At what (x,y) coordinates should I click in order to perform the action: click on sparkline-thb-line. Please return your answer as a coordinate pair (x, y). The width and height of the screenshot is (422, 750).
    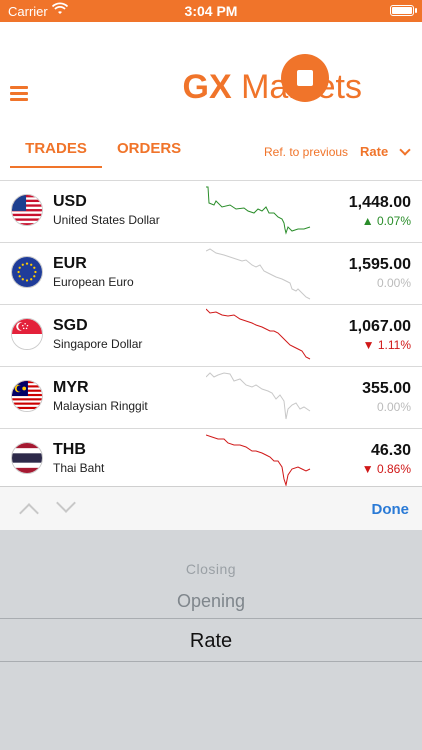
    Looking at the image, I should click on (258, 460).